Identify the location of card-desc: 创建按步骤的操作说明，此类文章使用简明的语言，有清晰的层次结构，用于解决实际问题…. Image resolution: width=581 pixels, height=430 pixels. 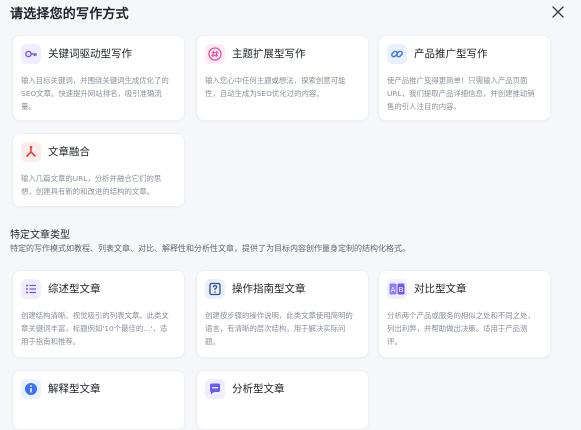
(279, 328).